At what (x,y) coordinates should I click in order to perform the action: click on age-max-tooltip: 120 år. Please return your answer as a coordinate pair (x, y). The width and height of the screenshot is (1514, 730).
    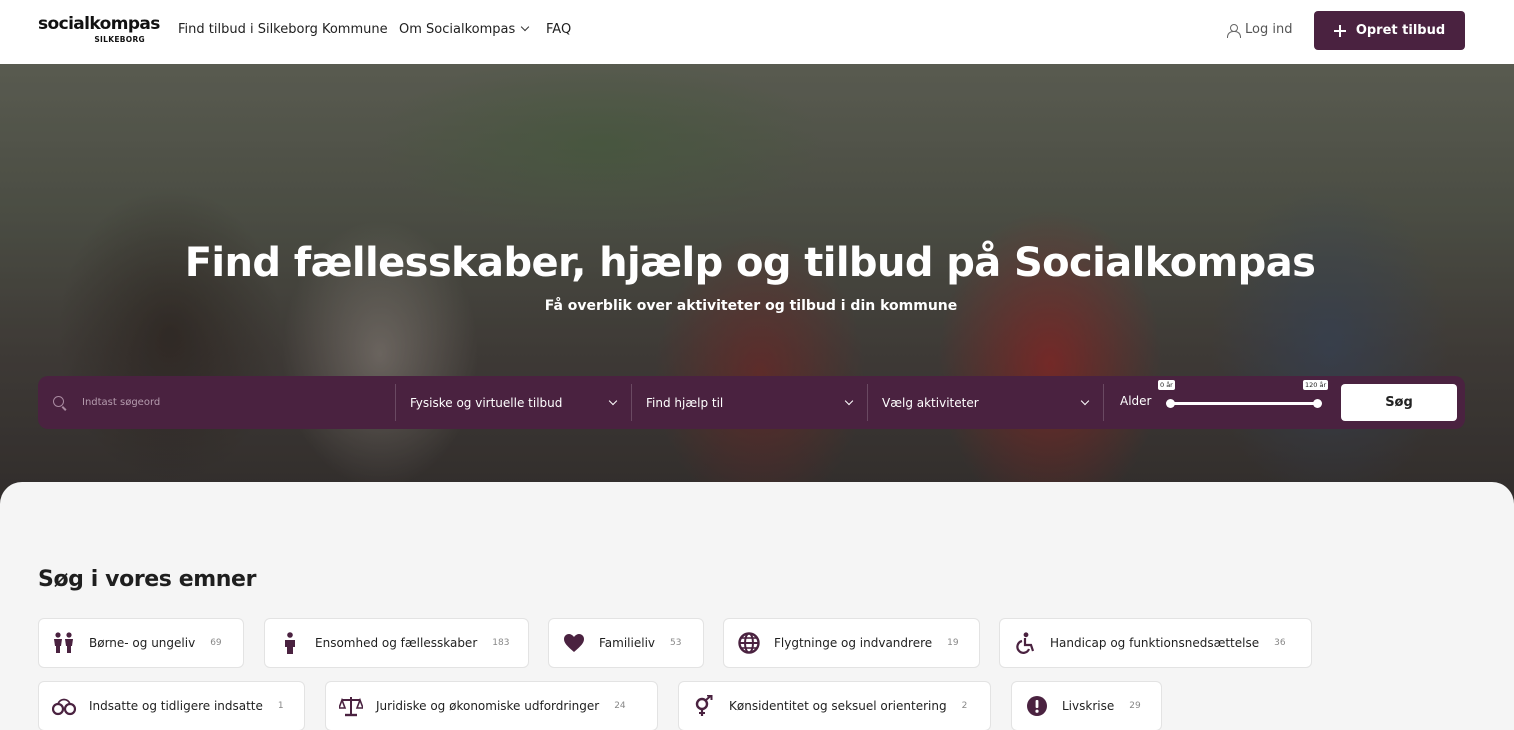
    Looking at the image, I should click on (1316, 385).